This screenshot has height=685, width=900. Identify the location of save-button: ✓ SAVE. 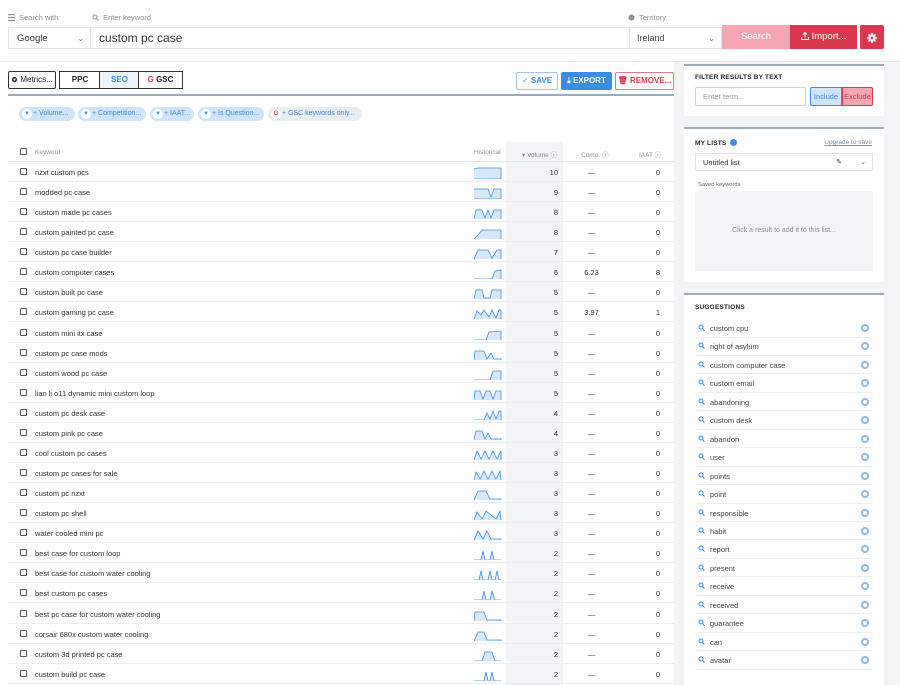
(537, 81).